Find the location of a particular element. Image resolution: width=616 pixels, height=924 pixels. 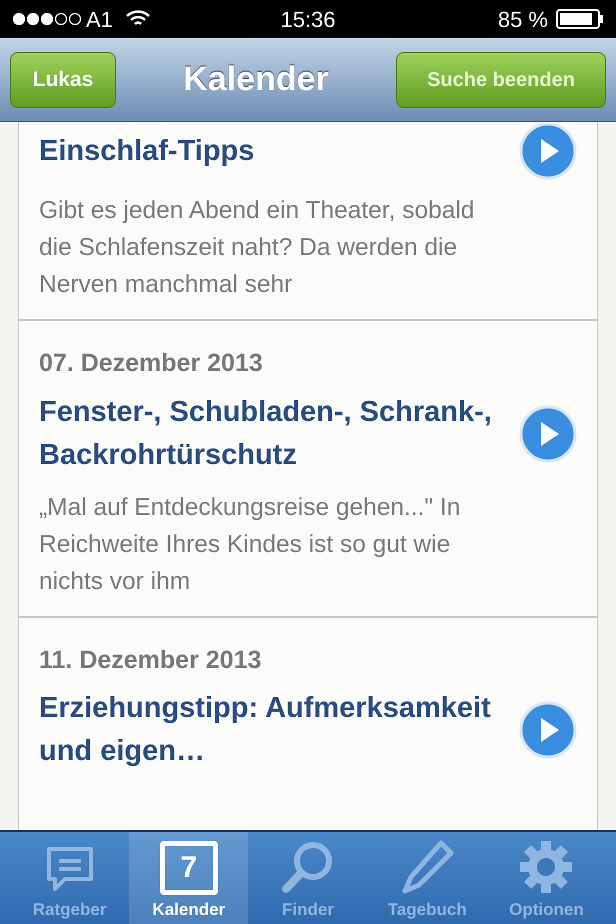

carrier-name: A1 is located at coordinates (99, 20).